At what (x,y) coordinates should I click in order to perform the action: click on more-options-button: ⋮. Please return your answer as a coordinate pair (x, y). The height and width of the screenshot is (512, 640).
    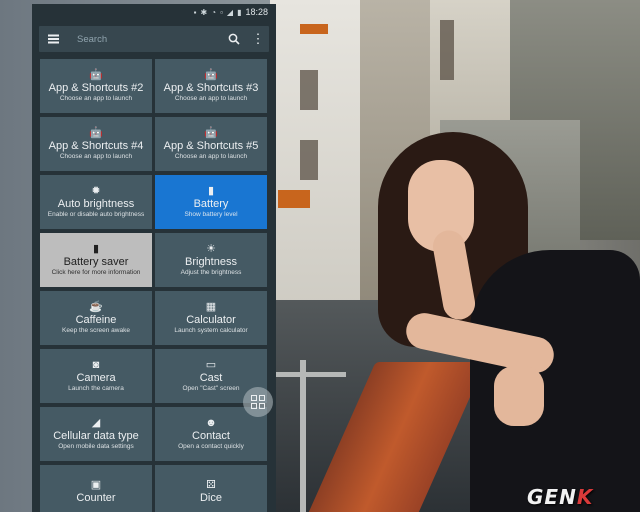
    Looking at the image, I should click on (258, 39).